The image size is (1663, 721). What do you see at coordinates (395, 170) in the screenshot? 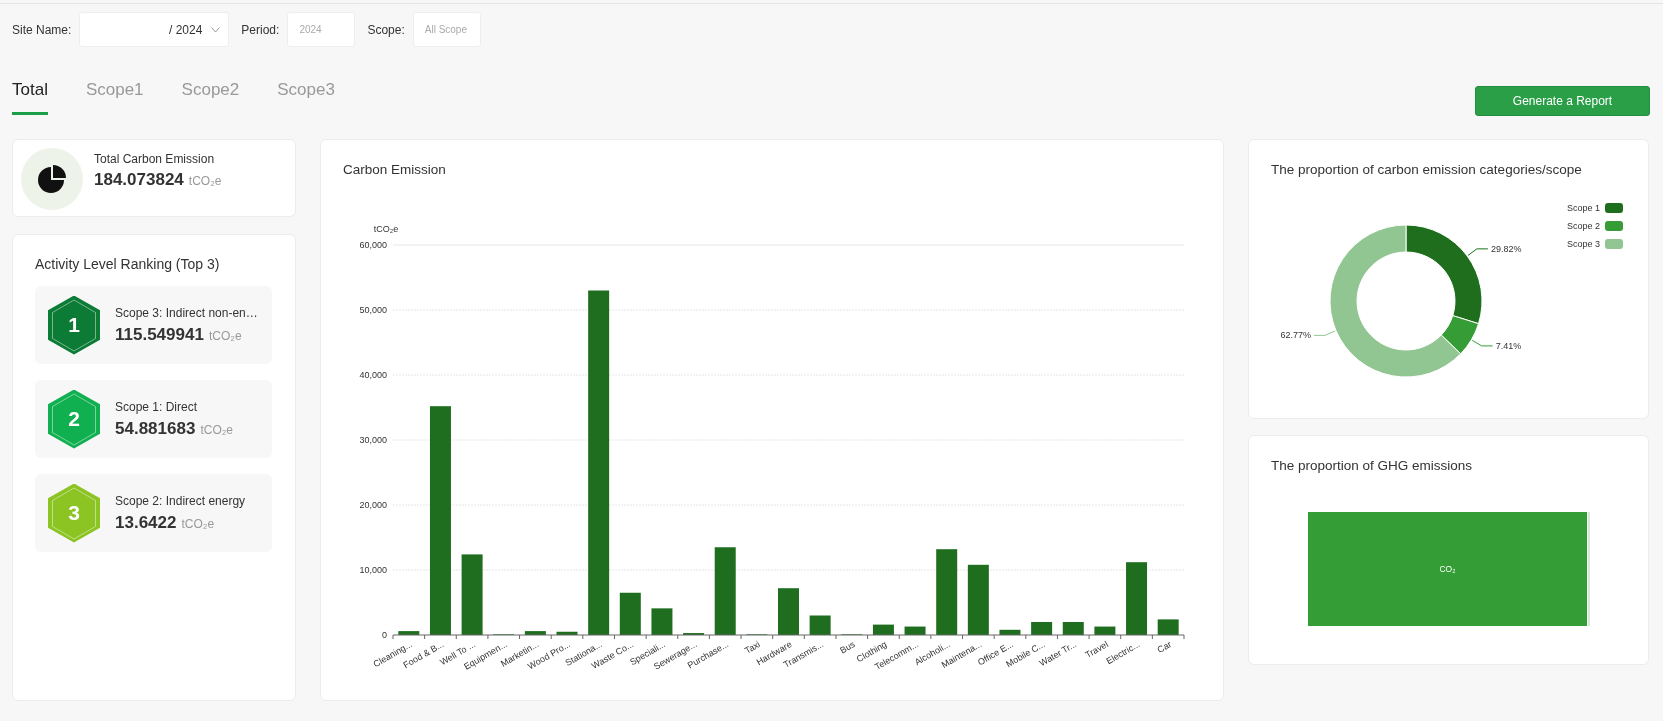
I see `chart-title: Carbon Emission` at bounding box center [395, 170].